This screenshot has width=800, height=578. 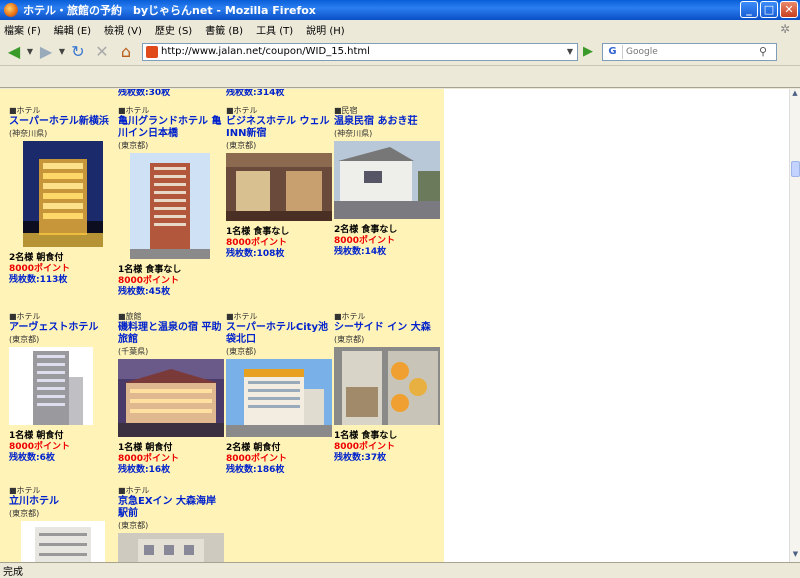 I want to click on maximize-button: □, so click(x=769, y=9).